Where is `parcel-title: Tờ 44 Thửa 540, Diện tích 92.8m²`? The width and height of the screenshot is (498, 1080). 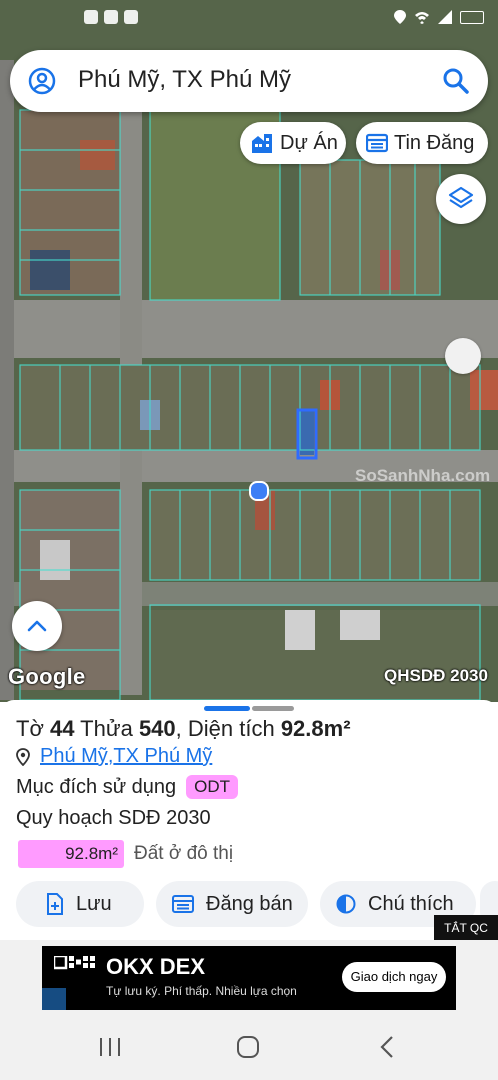 parcel-title: Tờ 44 Thửa 540, Diện tích 92.8m² is located at coordinates (183, 728).